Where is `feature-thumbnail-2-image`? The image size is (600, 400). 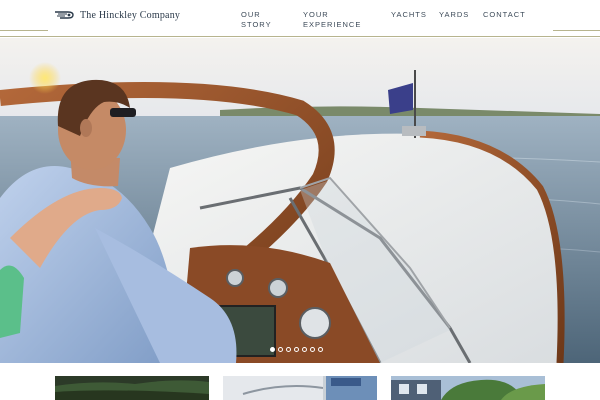 feature-thumbnail-2-image is located at coordinates (300, 388).